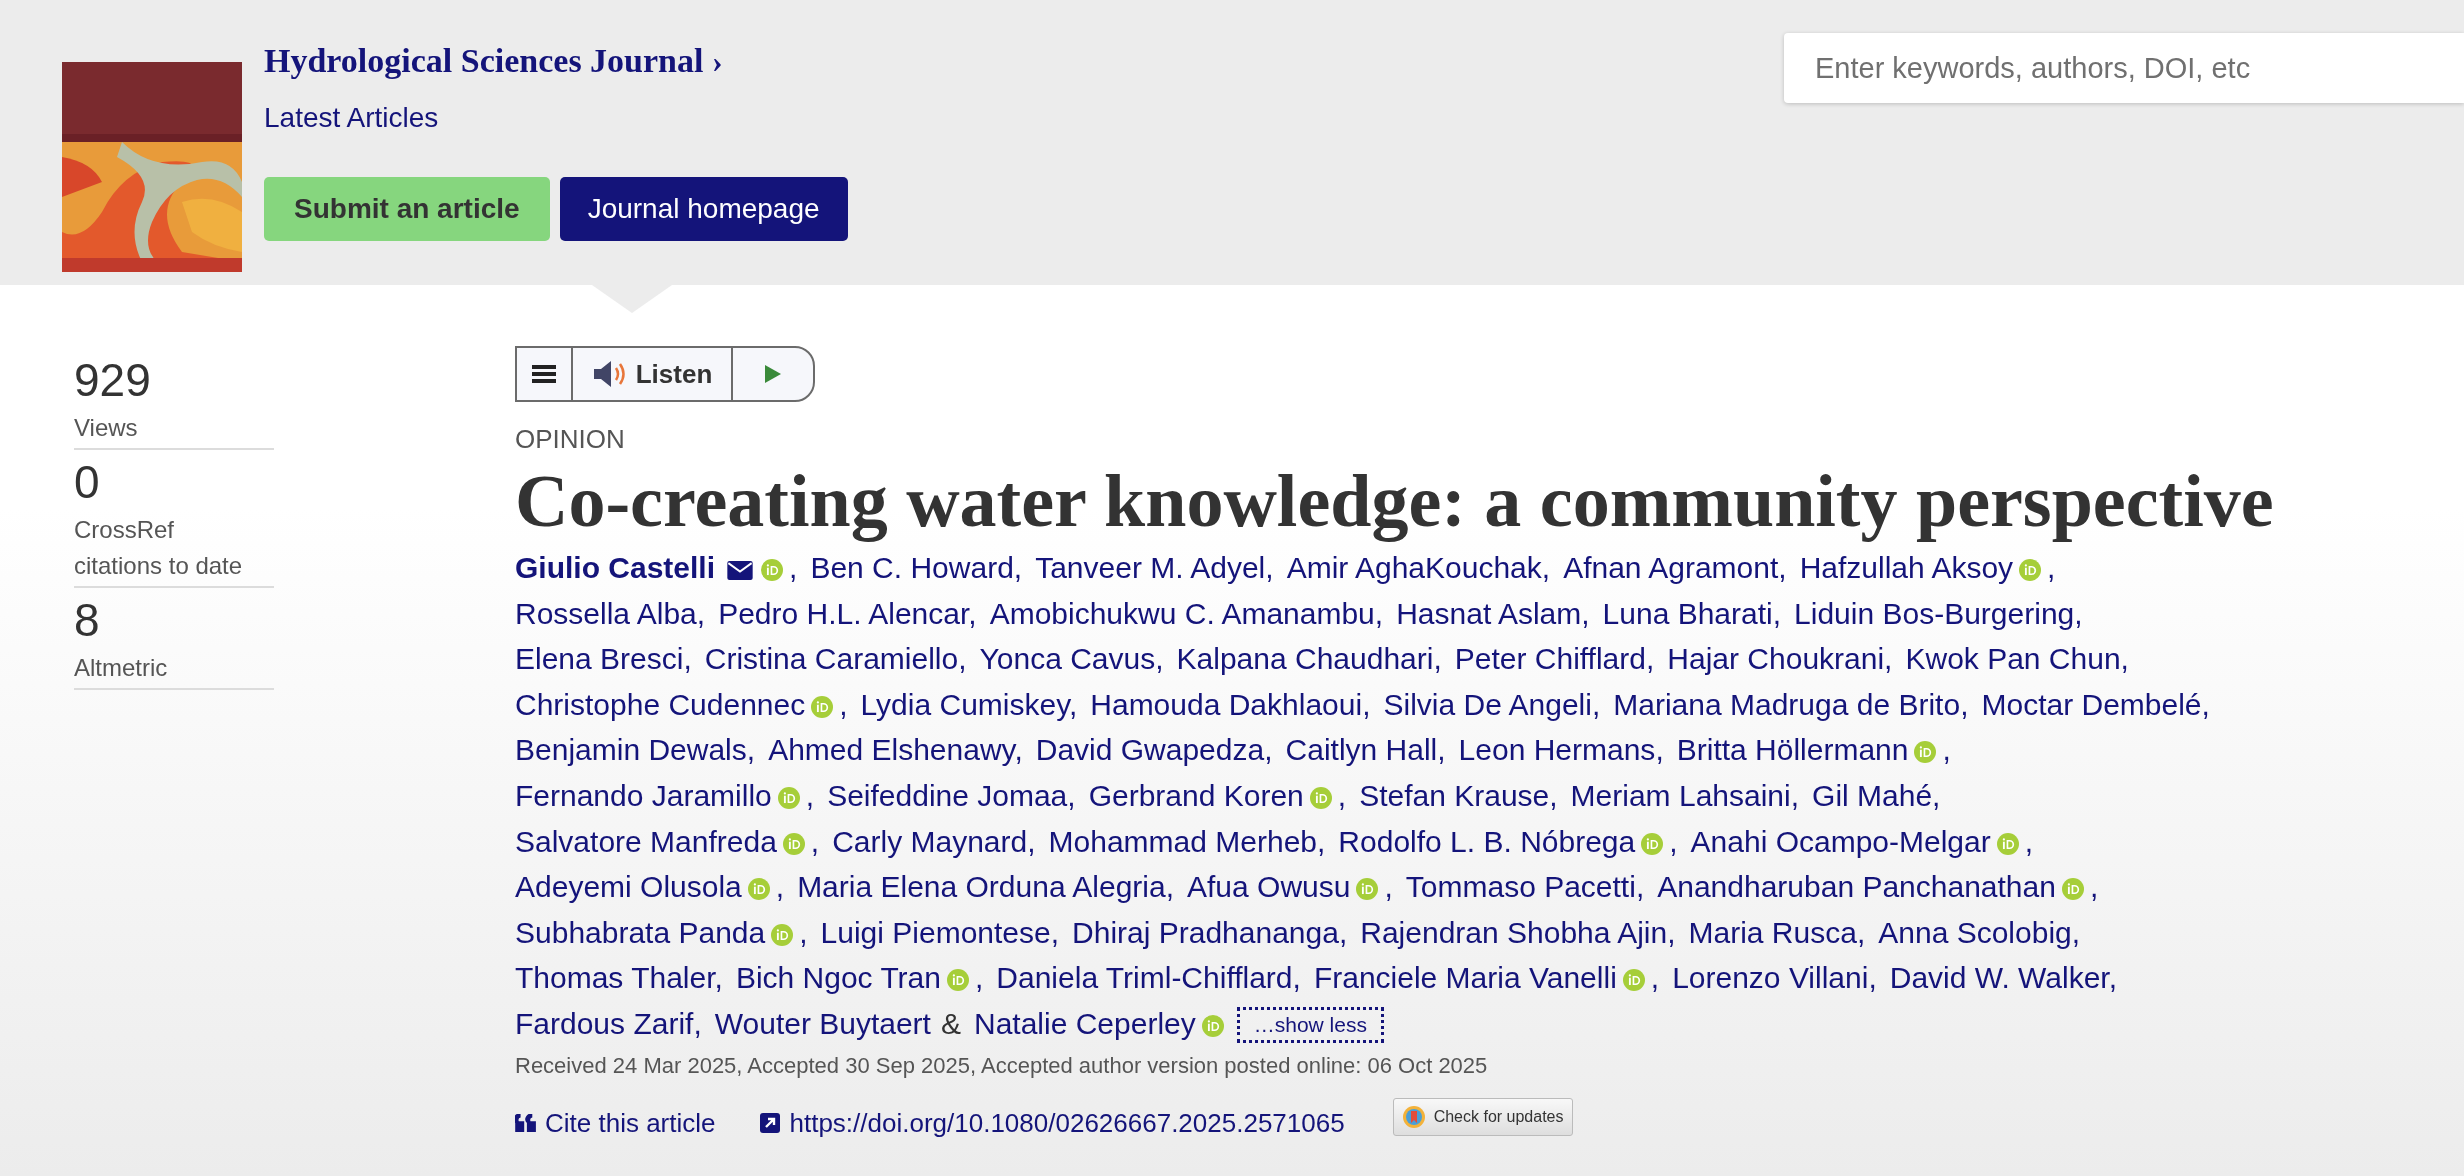  What do you see at coordinates (964, 704) in the screenshot?
I see `author-link: Lydia Cumiskey` at bounding box center [964, 704].